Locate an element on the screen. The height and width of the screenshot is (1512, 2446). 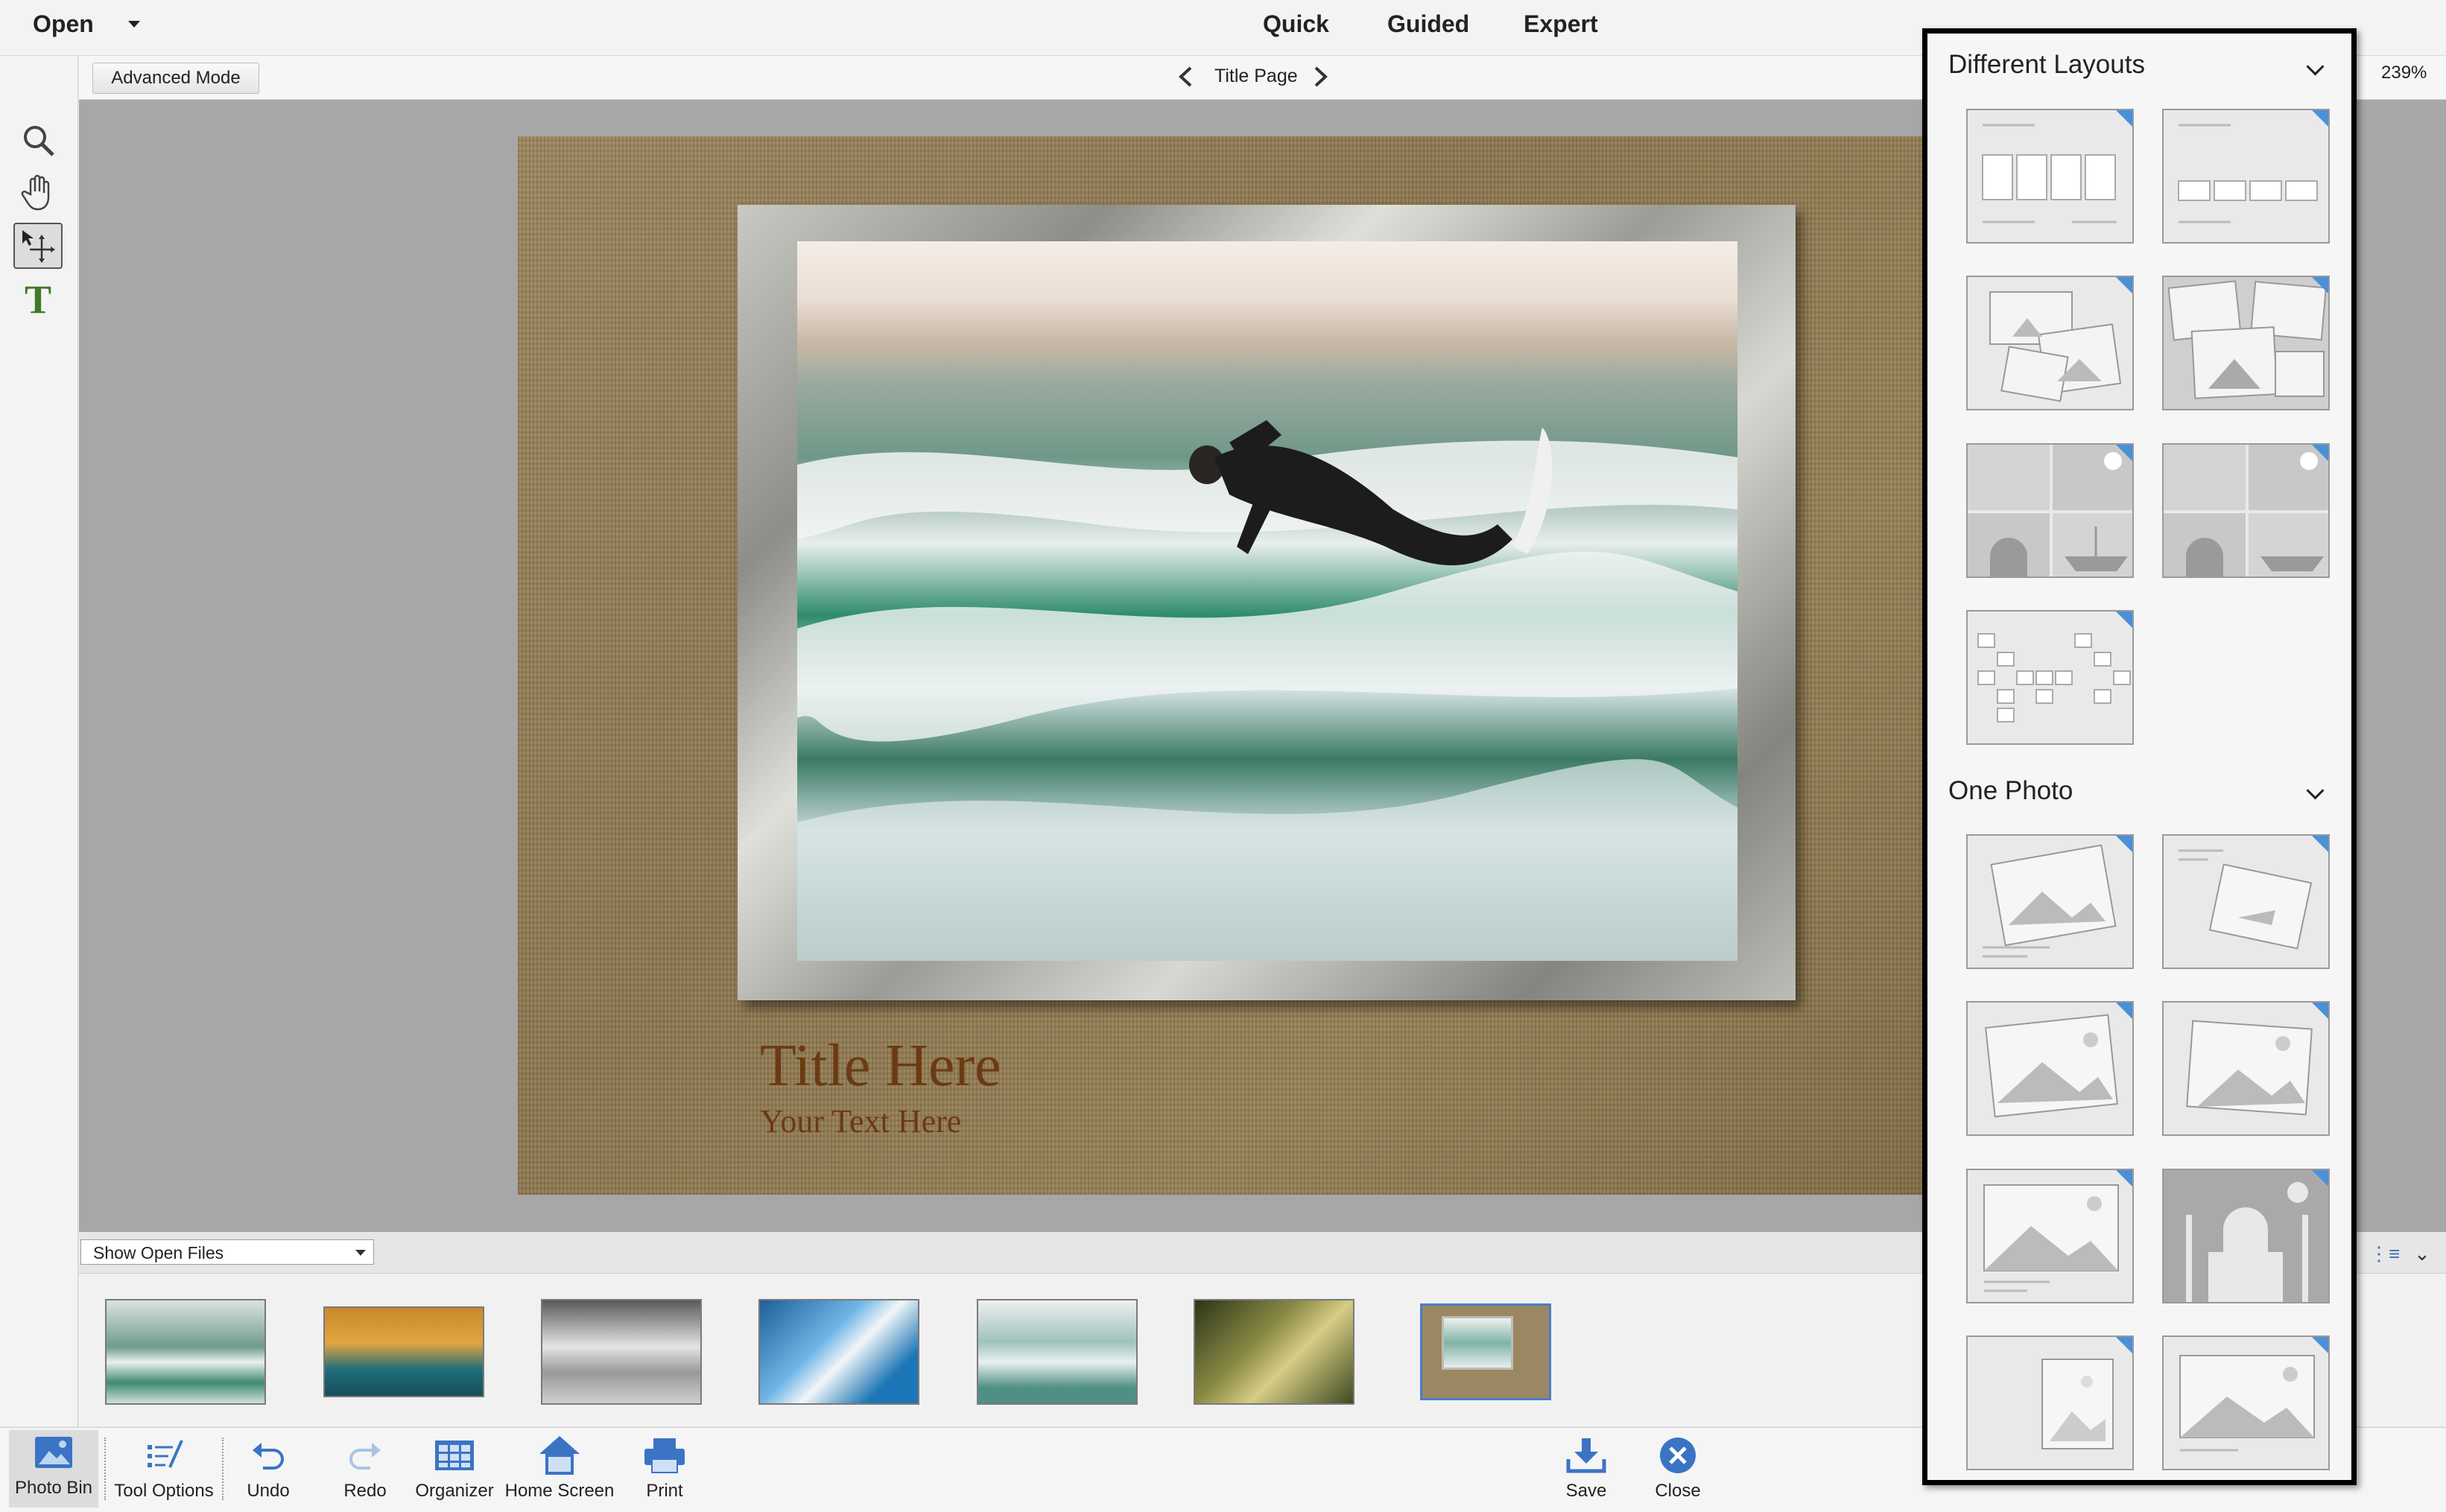
page-subtitle-text: Your Text Here is located at coordinates (860, 1121).